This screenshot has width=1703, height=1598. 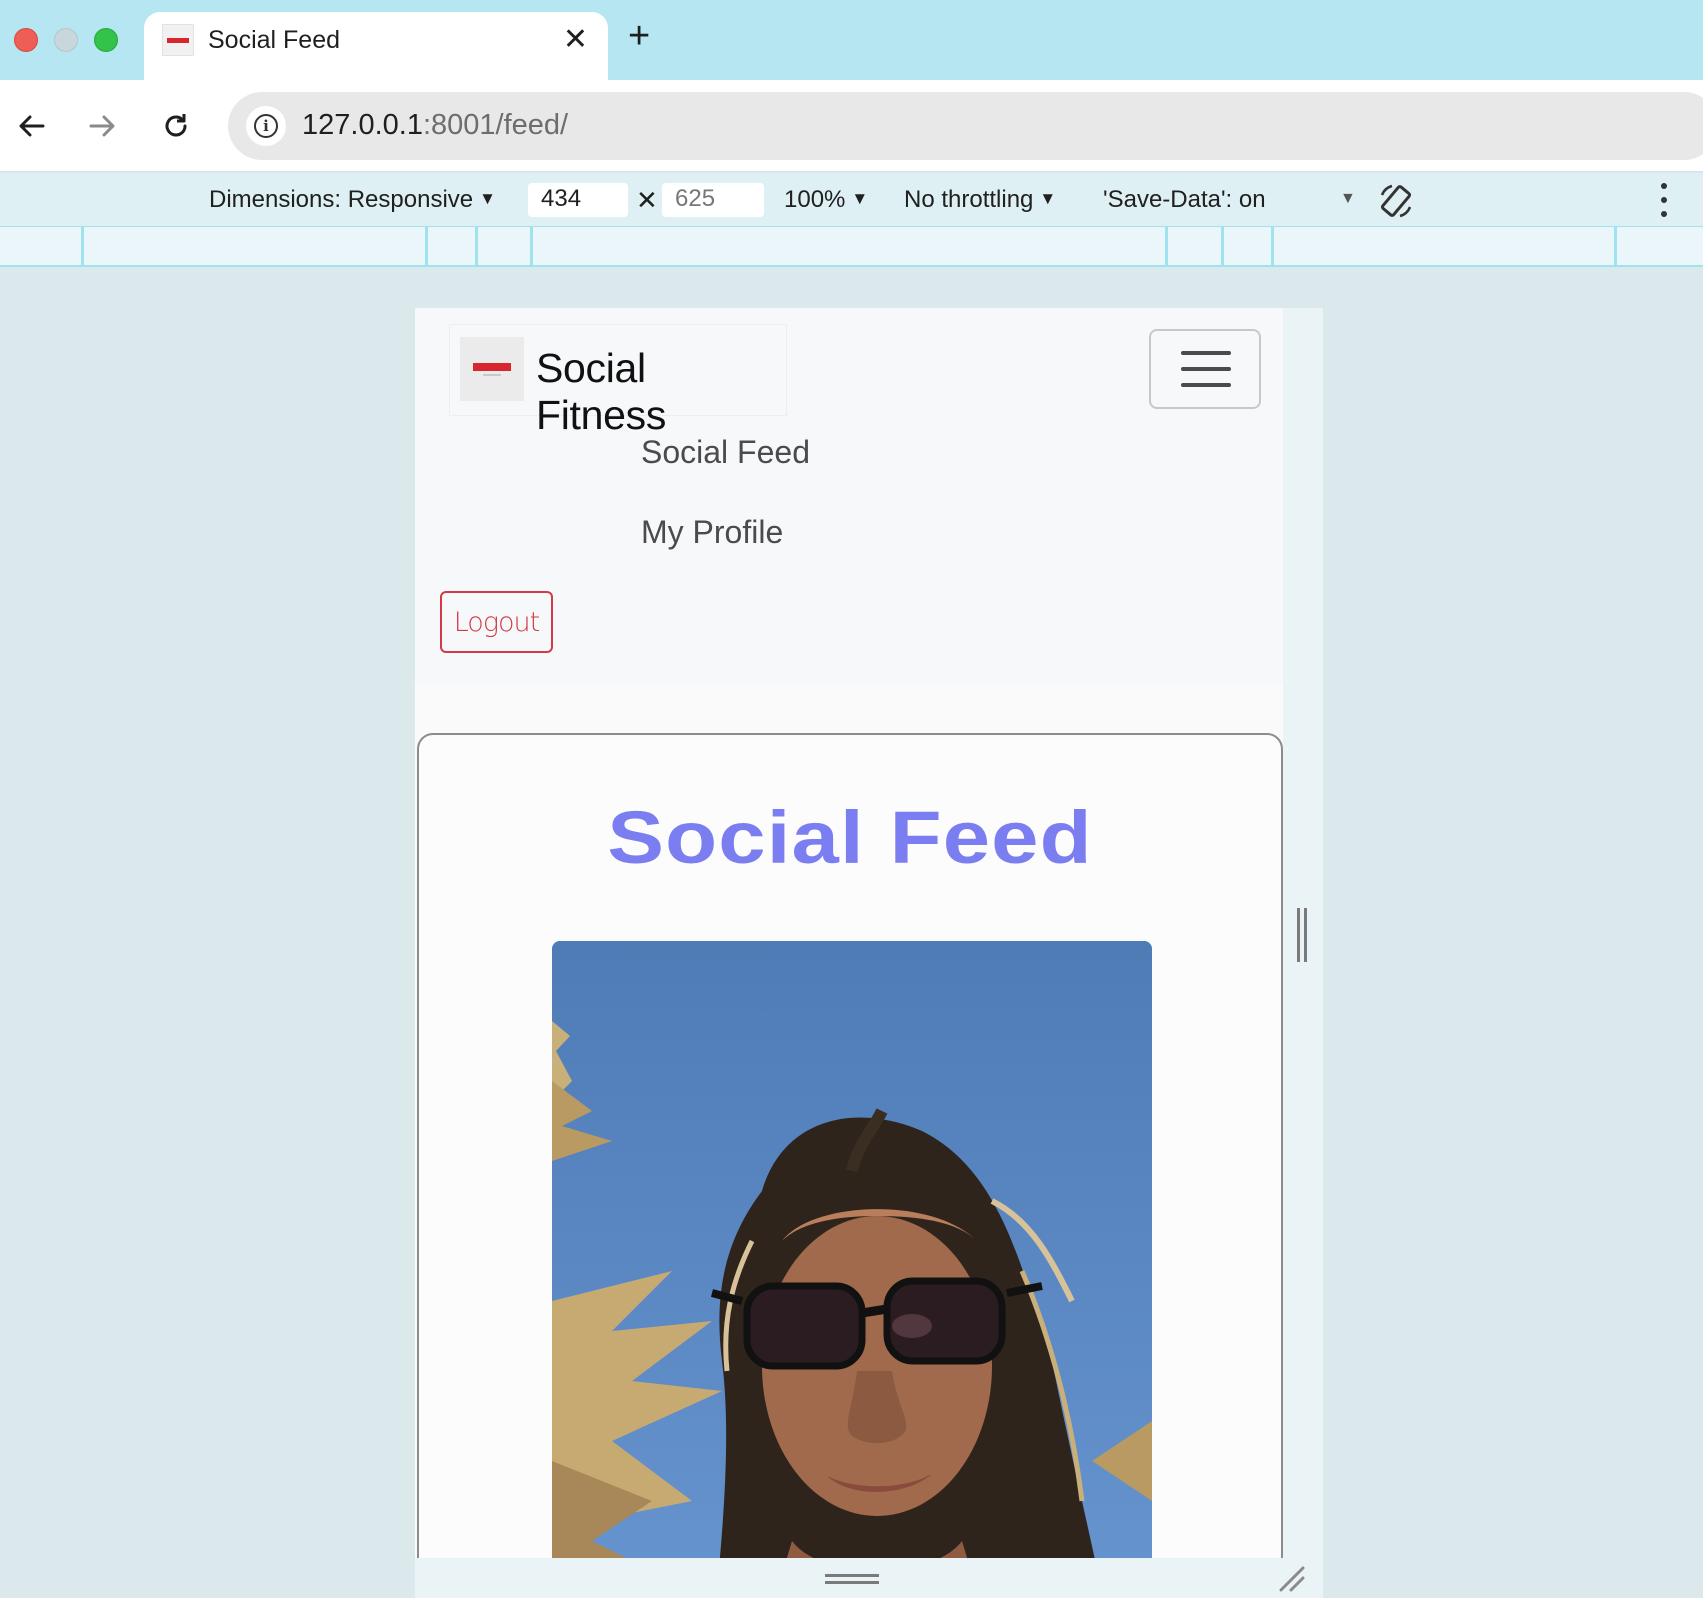 What do you see at coordinates (1664, 200) in the screenshot?
I see `more-options-icon` at bounding box center [1664, 200].